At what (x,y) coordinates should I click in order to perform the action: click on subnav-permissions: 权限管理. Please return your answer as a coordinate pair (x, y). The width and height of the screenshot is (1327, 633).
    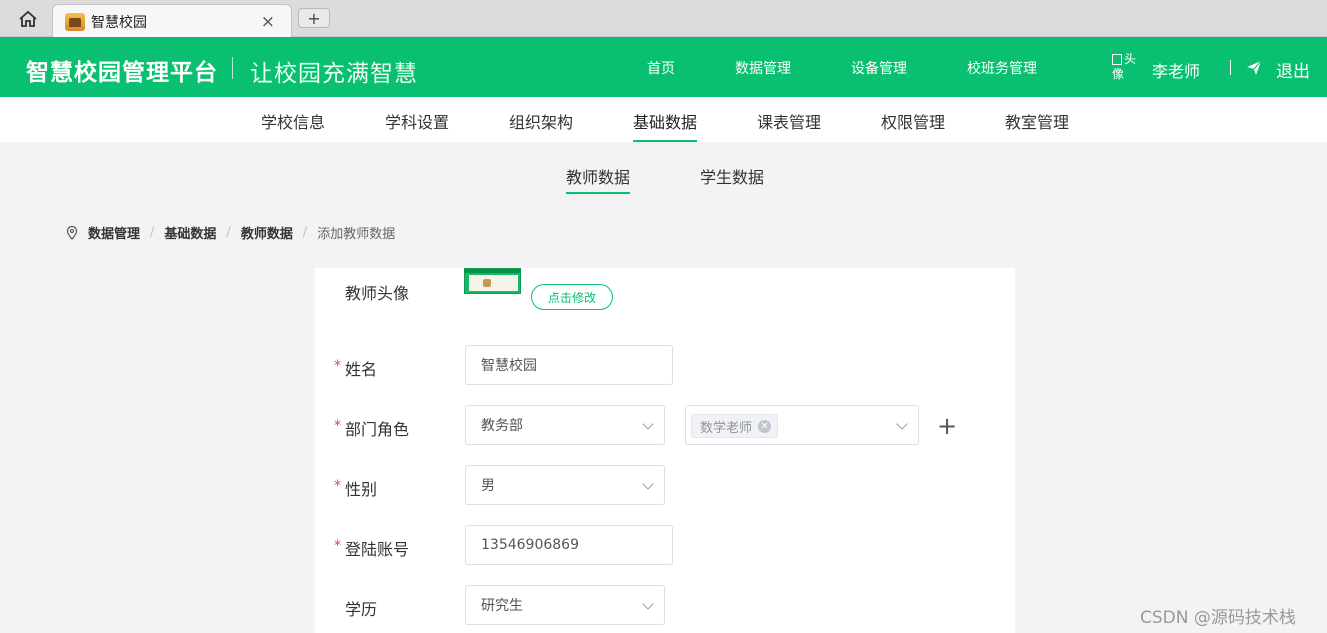
    Looking at the image, I should click on (913, 121).